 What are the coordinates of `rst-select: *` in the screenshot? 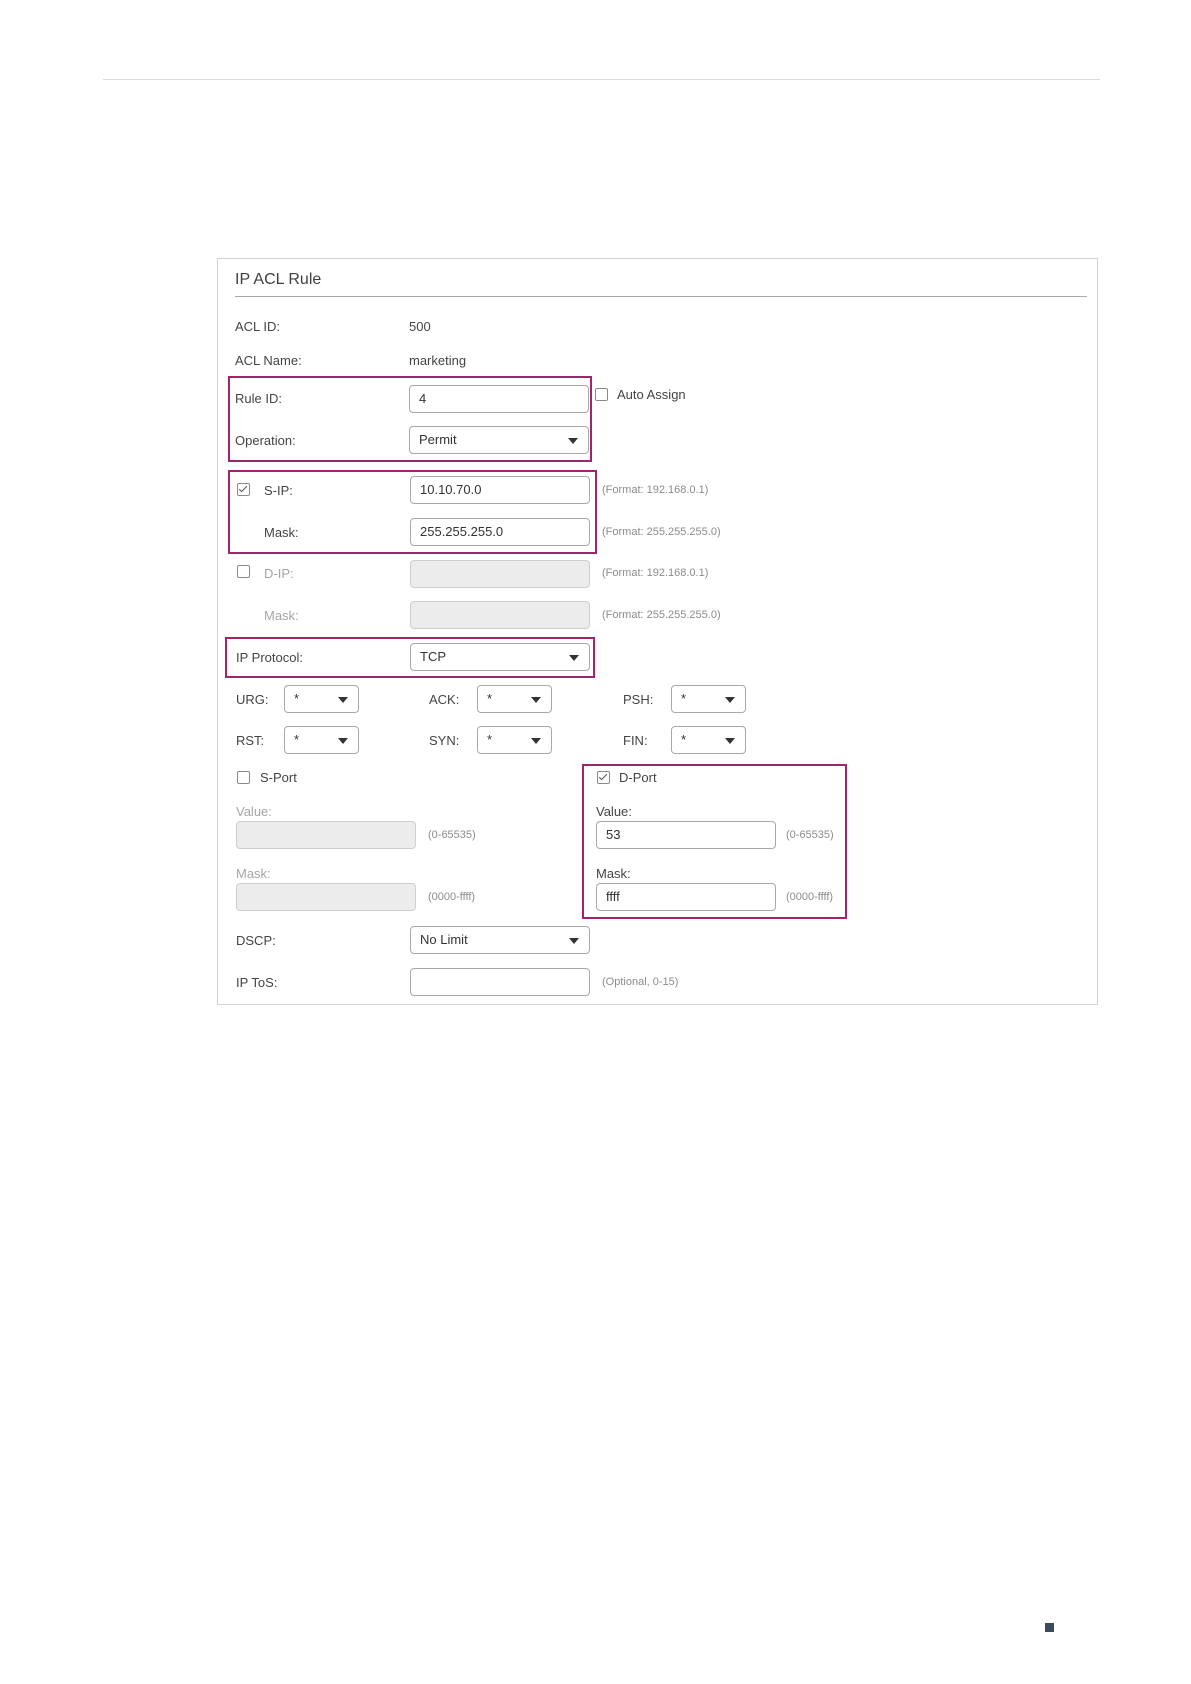 It's located at (321, 740).